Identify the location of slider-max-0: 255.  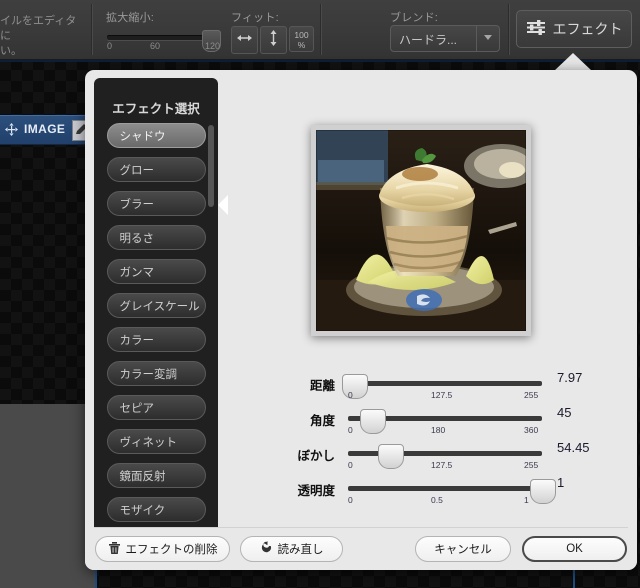
(531, 395).